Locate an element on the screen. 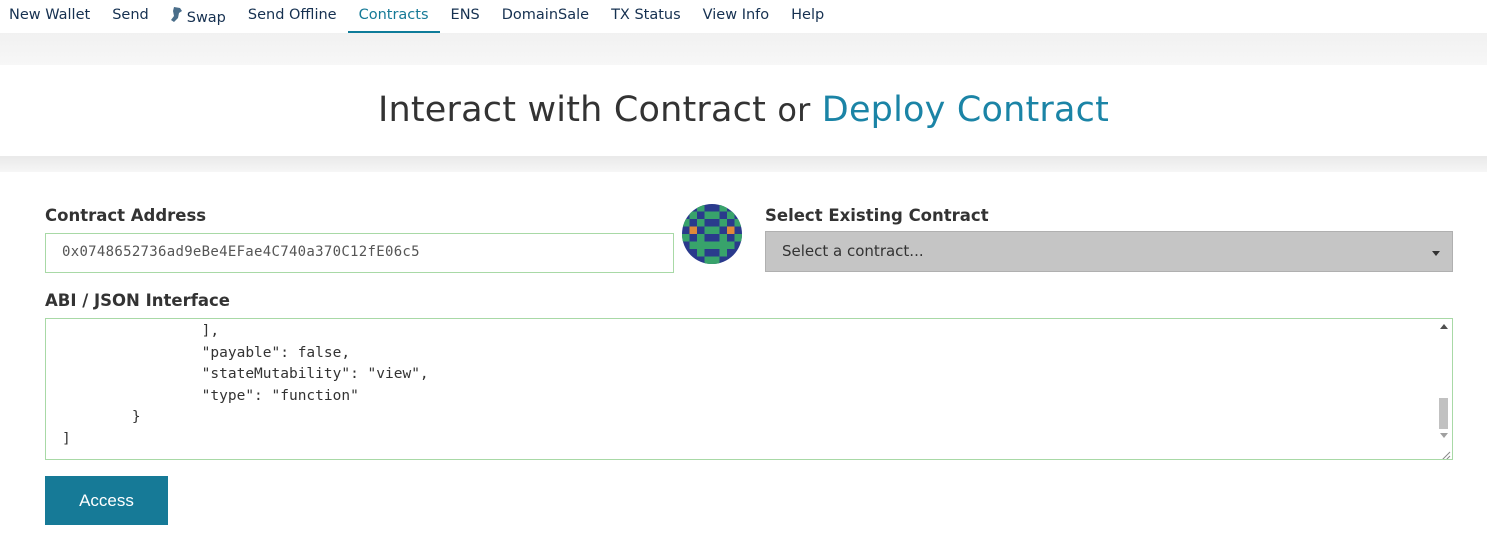 The image size is (1487, 544). title-or: or is located at coordinates (794, 110).